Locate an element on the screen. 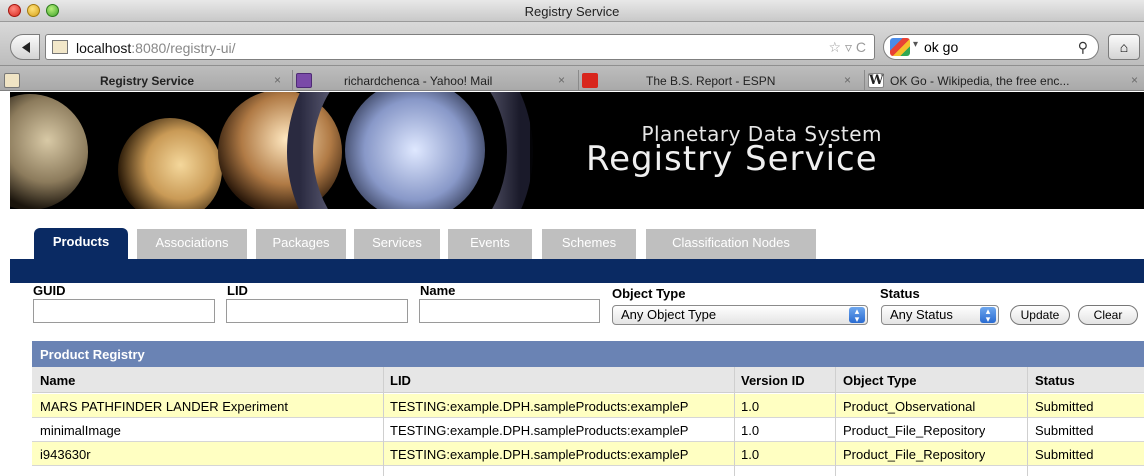 The image size is (1144, 476). status-value: Any Status is located at coordinates (921, 314).